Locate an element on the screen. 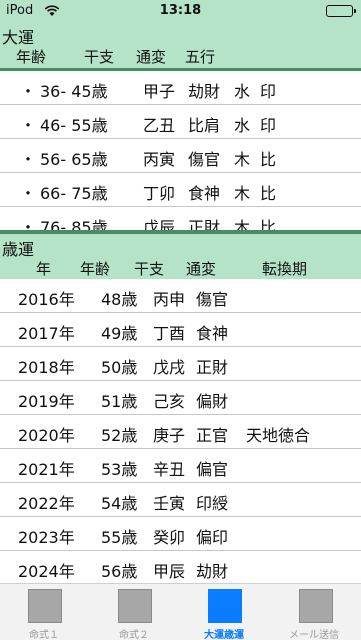  kanshi: 甲子 is located at coordinates (159, 91).